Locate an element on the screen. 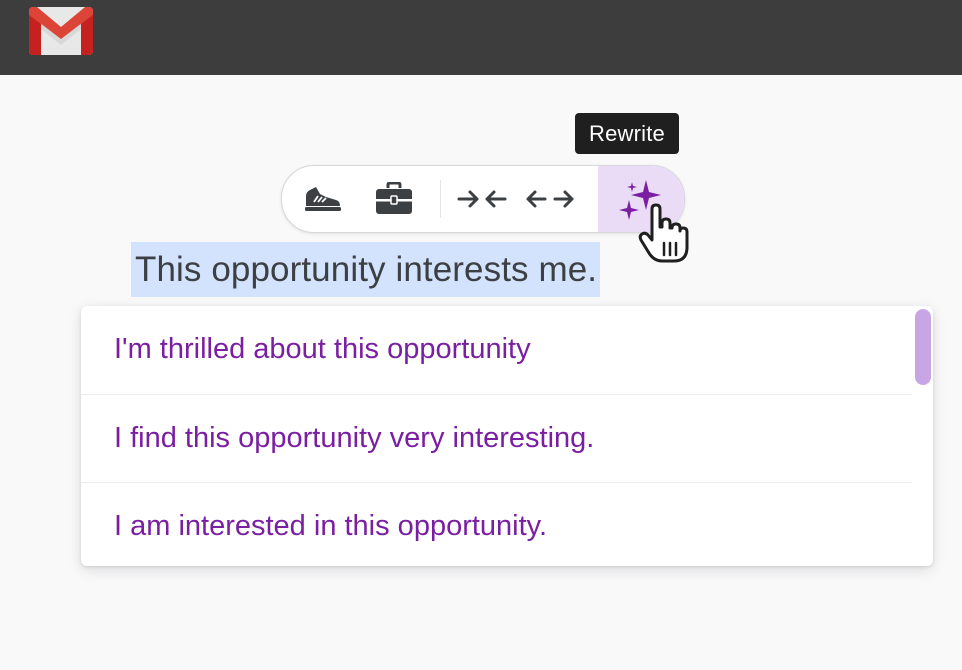 This screenshot has height=670, width=962. rewrite-tooltip: Rewrite is located at coordinates (627, 133).